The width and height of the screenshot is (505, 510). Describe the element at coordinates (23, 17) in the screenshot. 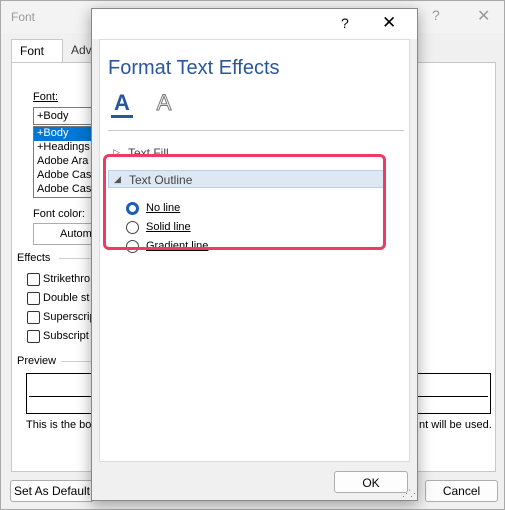

I see `font-dialog-title: Font` at that location.